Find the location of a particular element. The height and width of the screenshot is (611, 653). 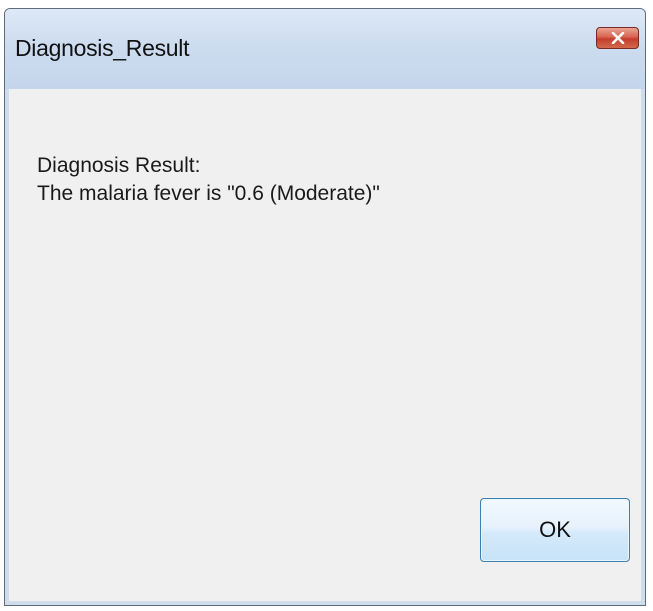

close-button is located at coordinates (617, 38).